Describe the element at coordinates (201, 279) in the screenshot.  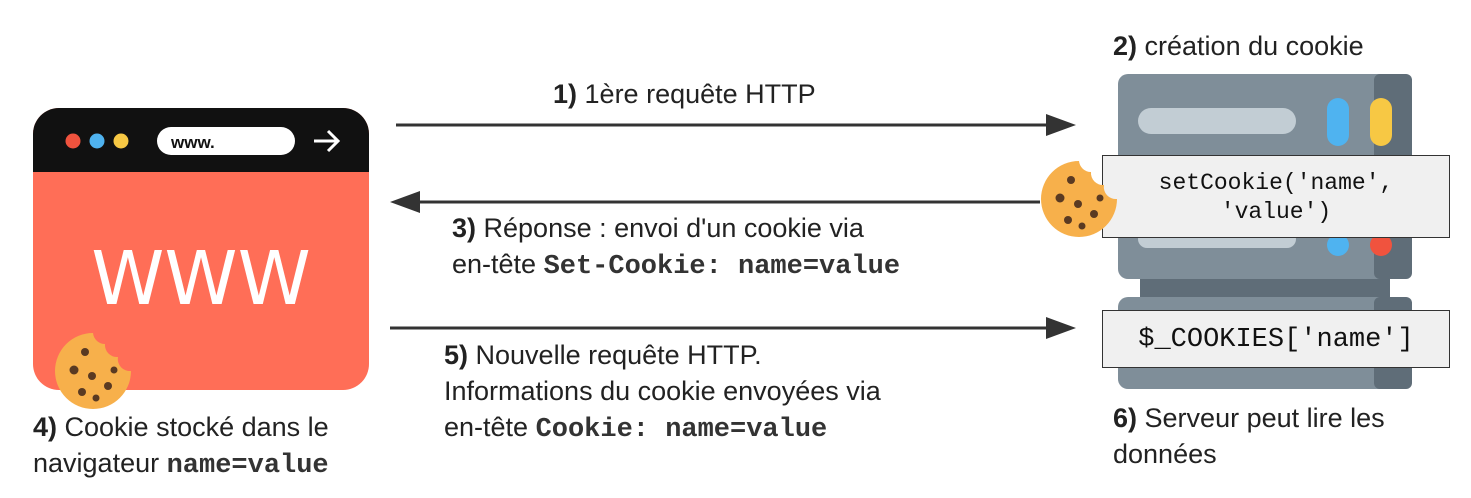
I see `browser-big-text: WWW` at that location.